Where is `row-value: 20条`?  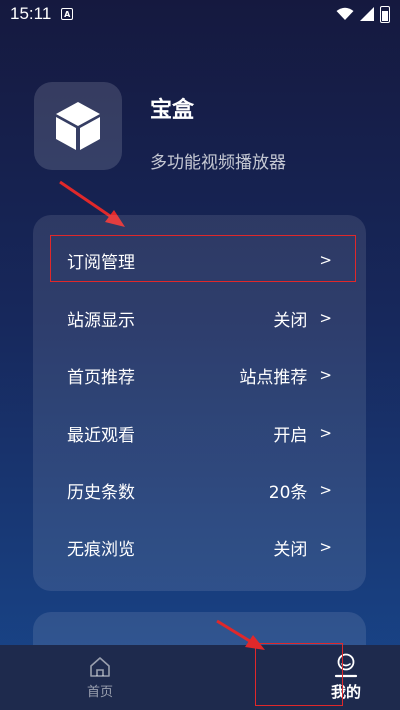 row-value: 20条 is located at coordinates (288, 492).